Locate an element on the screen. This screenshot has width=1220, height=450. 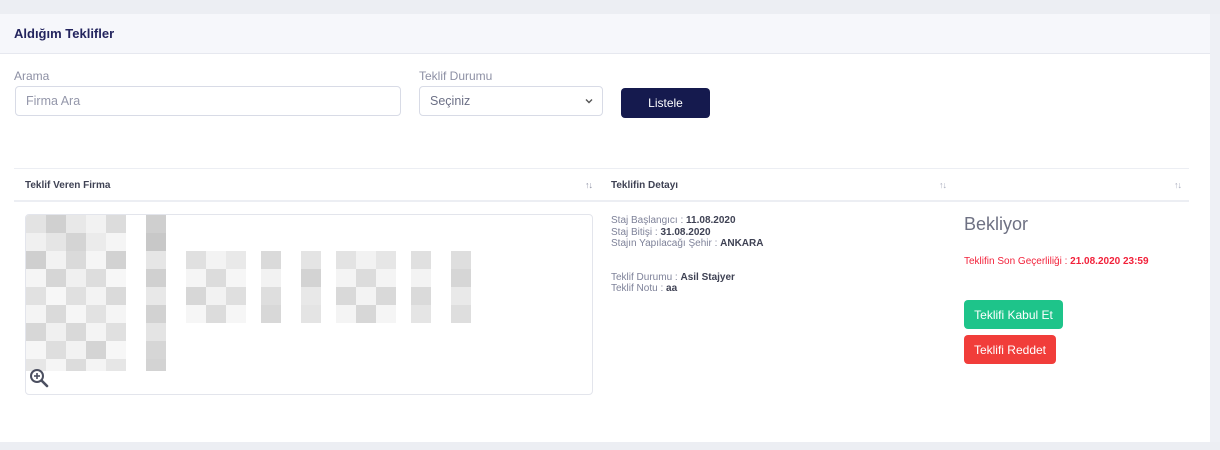
offer-status-line: Teklif Durumu : Asil Stajyer is located at coordinates (687, 278).